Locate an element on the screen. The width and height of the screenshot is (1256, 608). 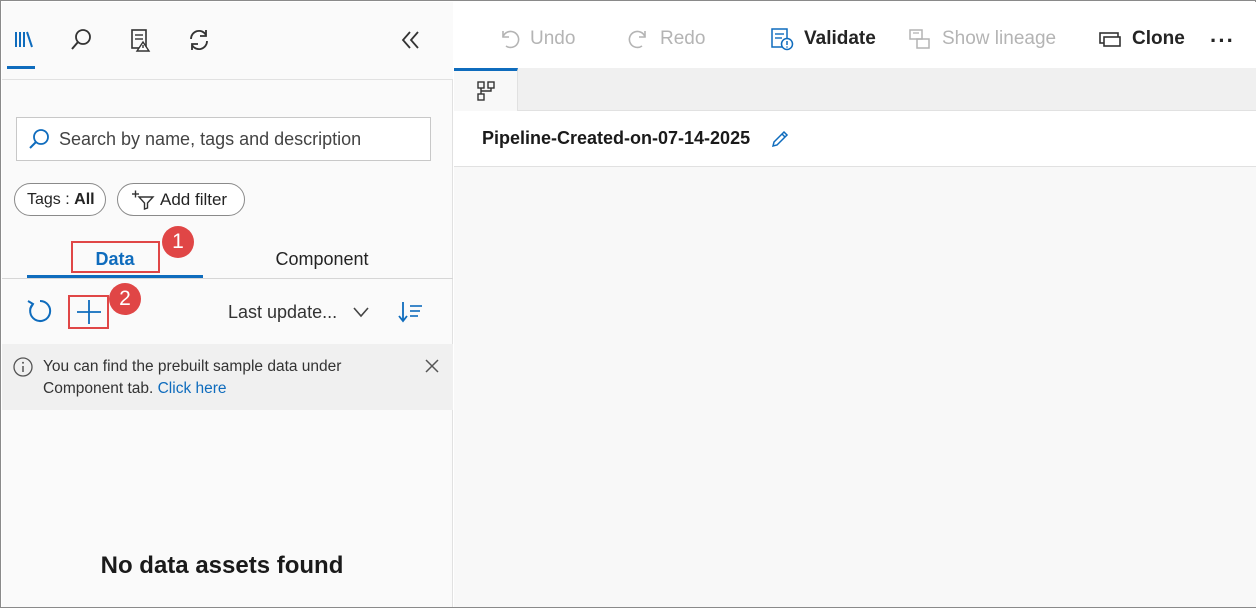
validate-label: Validate is located at coordinates (840, 38).